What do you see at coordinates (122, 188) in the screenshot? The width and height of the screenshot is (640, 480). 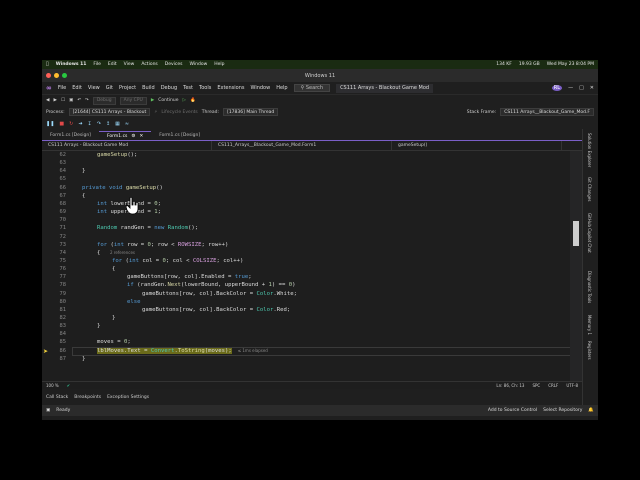 I see `code-line: private void gameSetup()` at bounding box center [122, 188].